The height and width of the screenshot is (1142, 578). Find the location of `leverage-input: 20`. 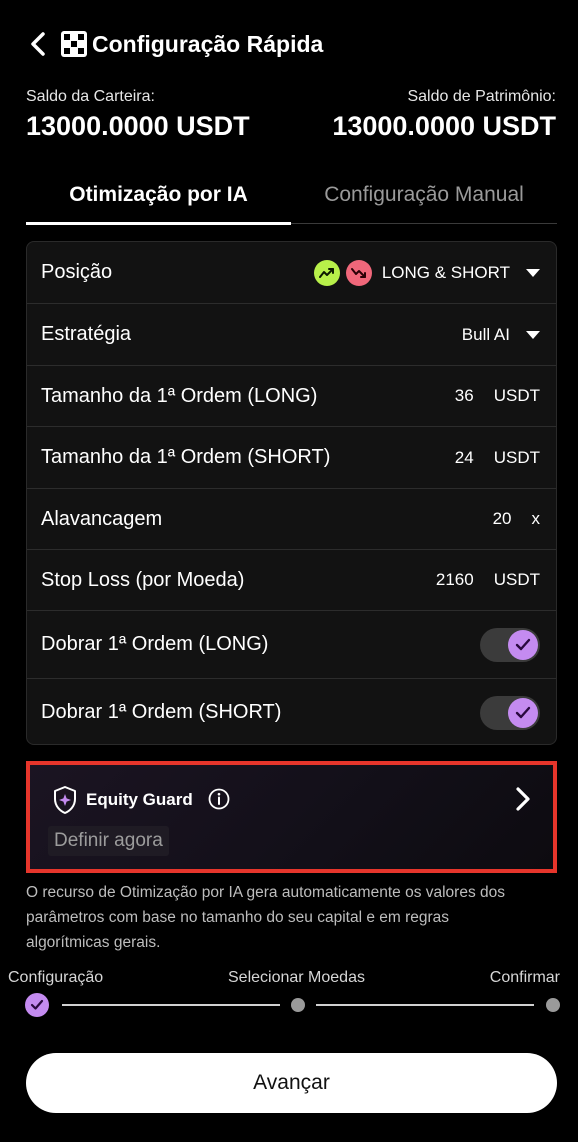

leverage-input: 20 is located at coordinates (502, 519).